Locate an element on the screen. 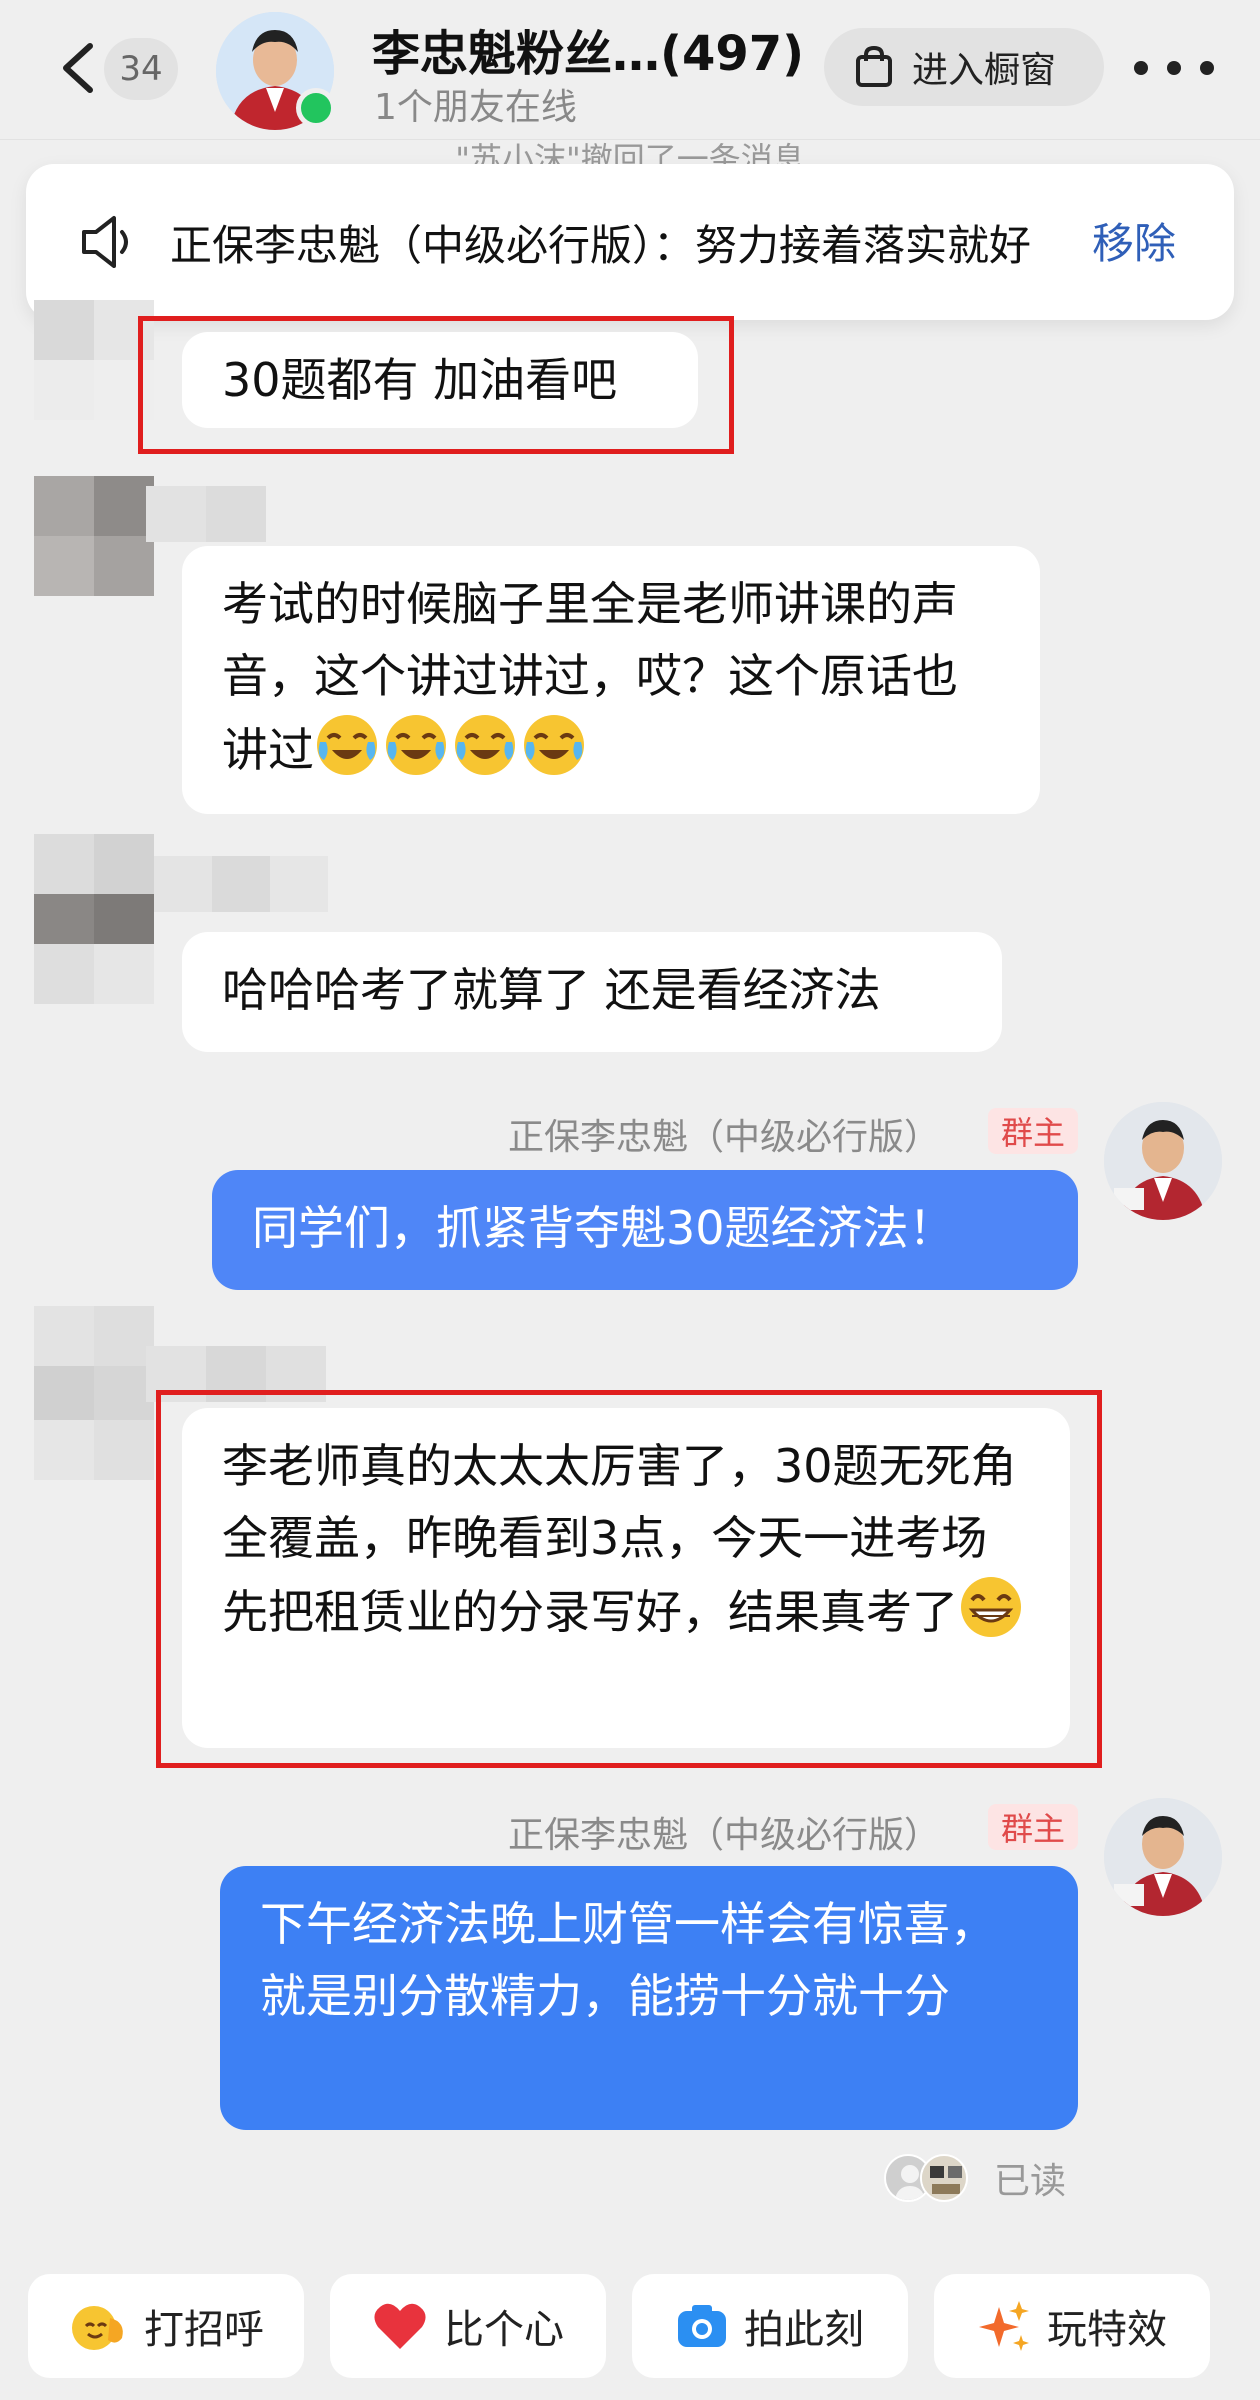 This screenshot has height=2400, width=1260. speaker-icon is located at coordinates (105, 242).